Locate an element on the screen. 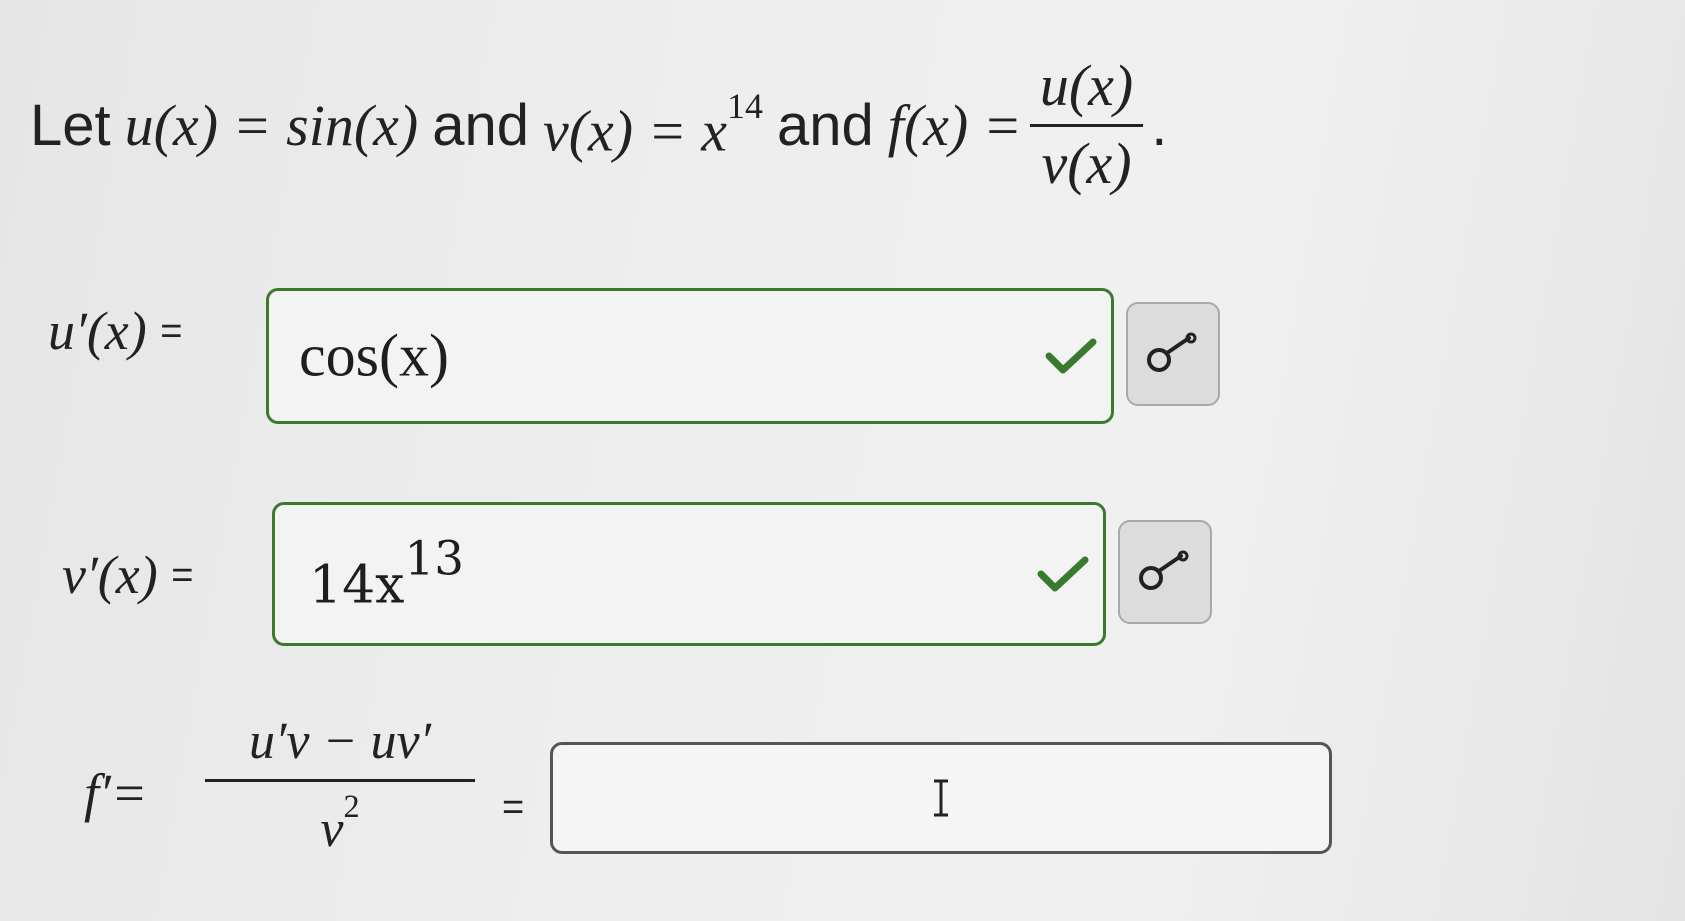 Image resolution: width=1685 pixels, height=921 pixels. v-prime-key-button is located at coordinates (1165, 572).